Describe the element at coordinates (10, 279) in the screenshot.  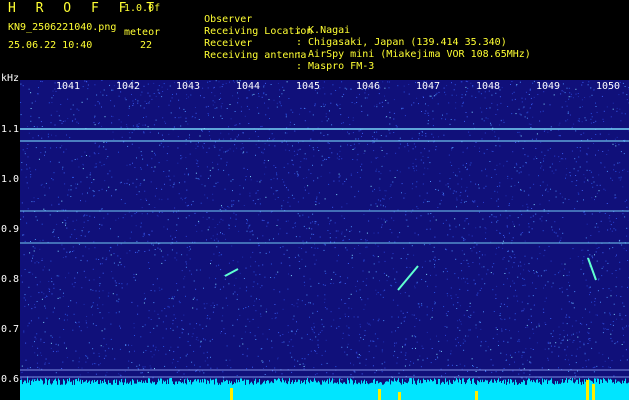
I see `y-tick-label: 0.8` at that location.